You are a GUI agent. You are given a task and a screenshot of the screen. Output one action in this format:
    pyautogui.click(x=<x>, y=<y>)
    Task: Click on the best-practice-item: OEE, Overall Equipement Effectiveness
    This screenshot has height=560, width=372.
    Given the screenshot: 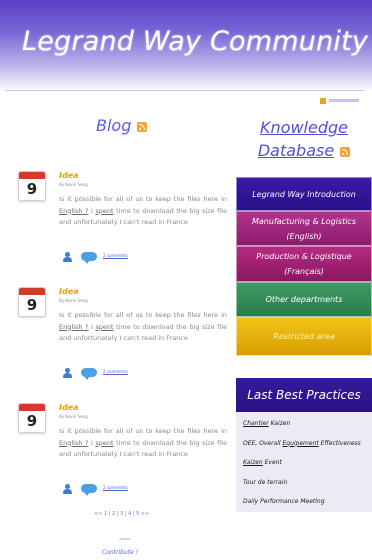 What is the action you would take?
    pyautogui.click(x=304, y=444)
    